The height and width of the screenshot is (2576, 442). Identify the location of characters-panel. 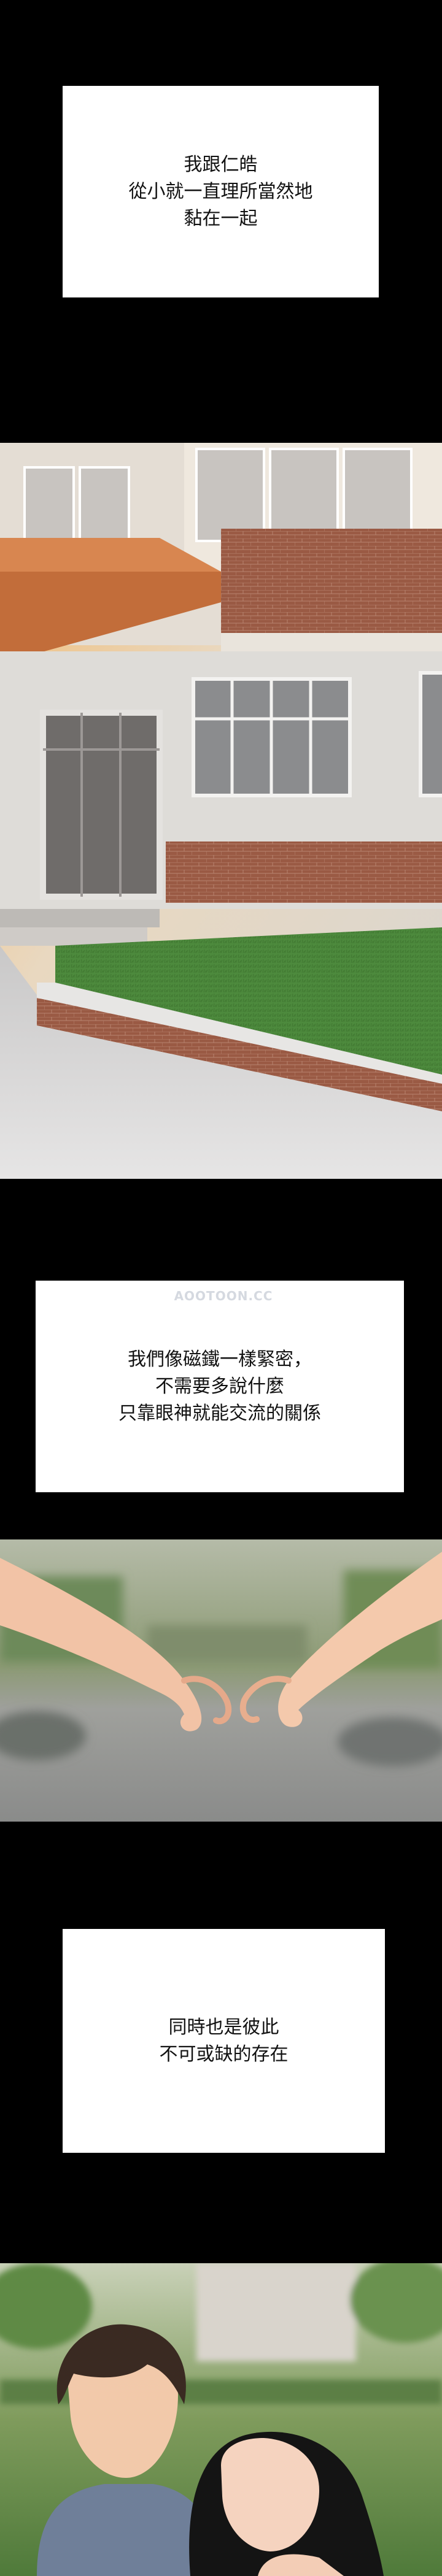
(221, 2419).